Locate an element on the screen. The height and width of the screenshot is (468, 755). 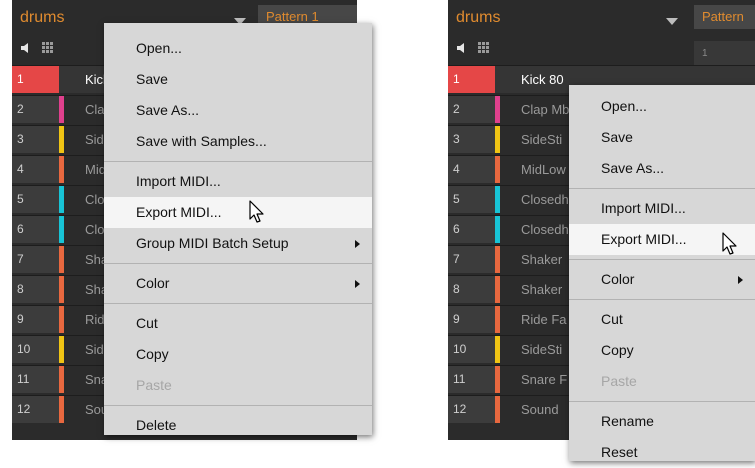
pattern-tab: Pattern is located at coordinates (724, 17).